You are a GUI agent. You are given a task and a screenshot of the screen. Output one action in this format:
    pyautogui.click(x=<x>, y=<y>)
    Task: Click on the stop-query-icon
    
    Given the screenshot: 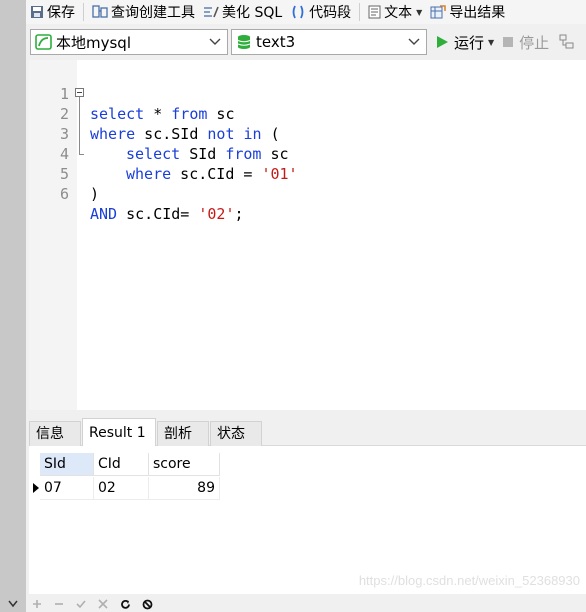 What is the action you would take?
    pyautogui.click(x=147, y=604)
    